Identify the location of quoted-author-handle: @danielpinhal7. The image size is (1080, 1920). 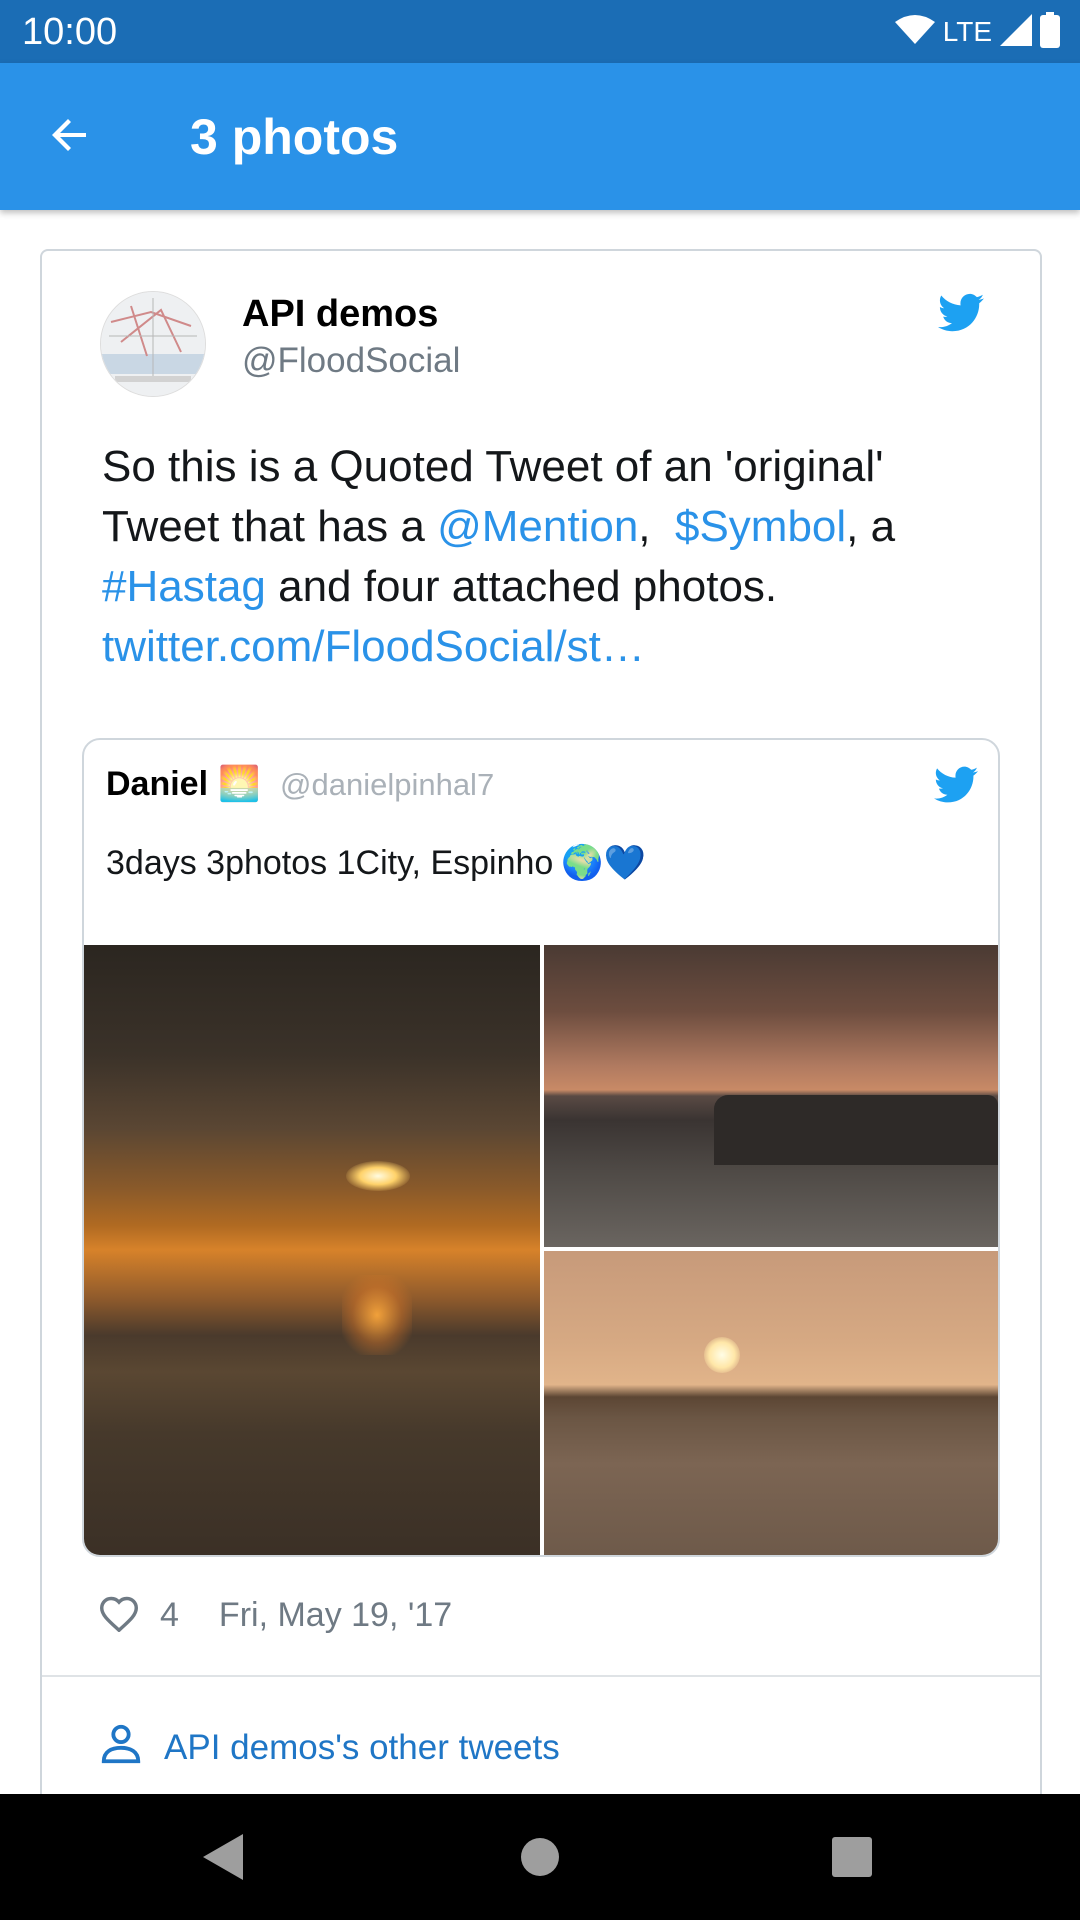
(387, 784).